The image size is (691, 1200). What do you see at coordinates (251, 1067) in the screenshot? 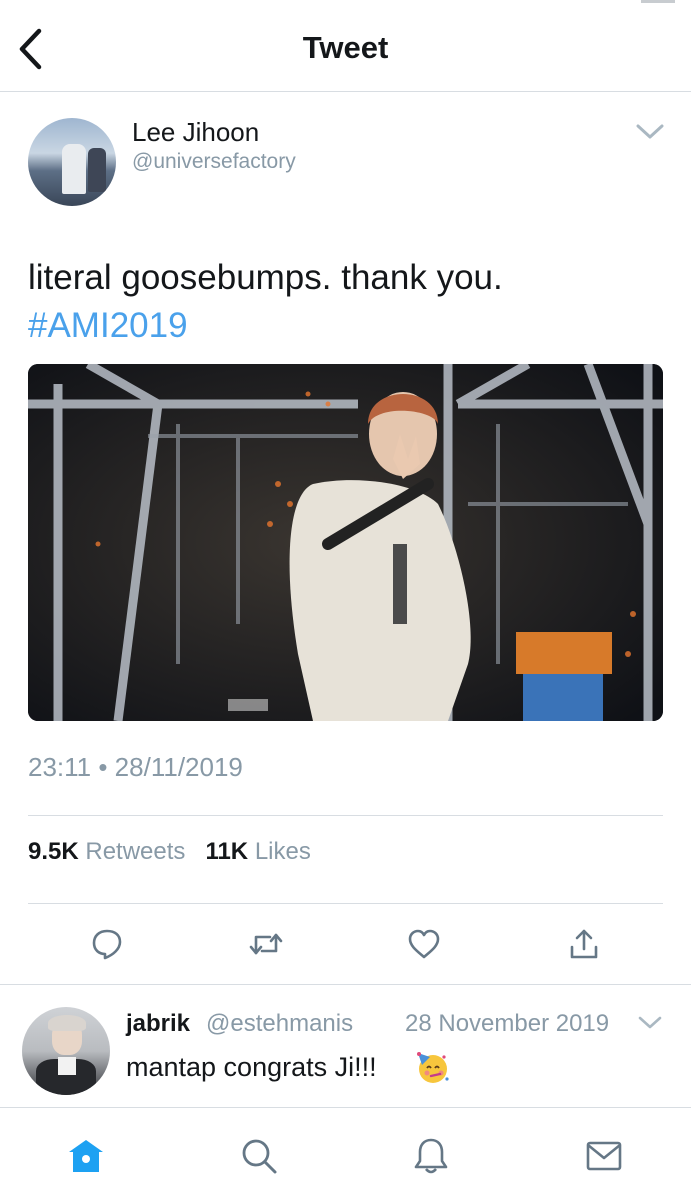
I see `reply-text: mantap congrats Ji!!!` at bounding box center [251, 1067].